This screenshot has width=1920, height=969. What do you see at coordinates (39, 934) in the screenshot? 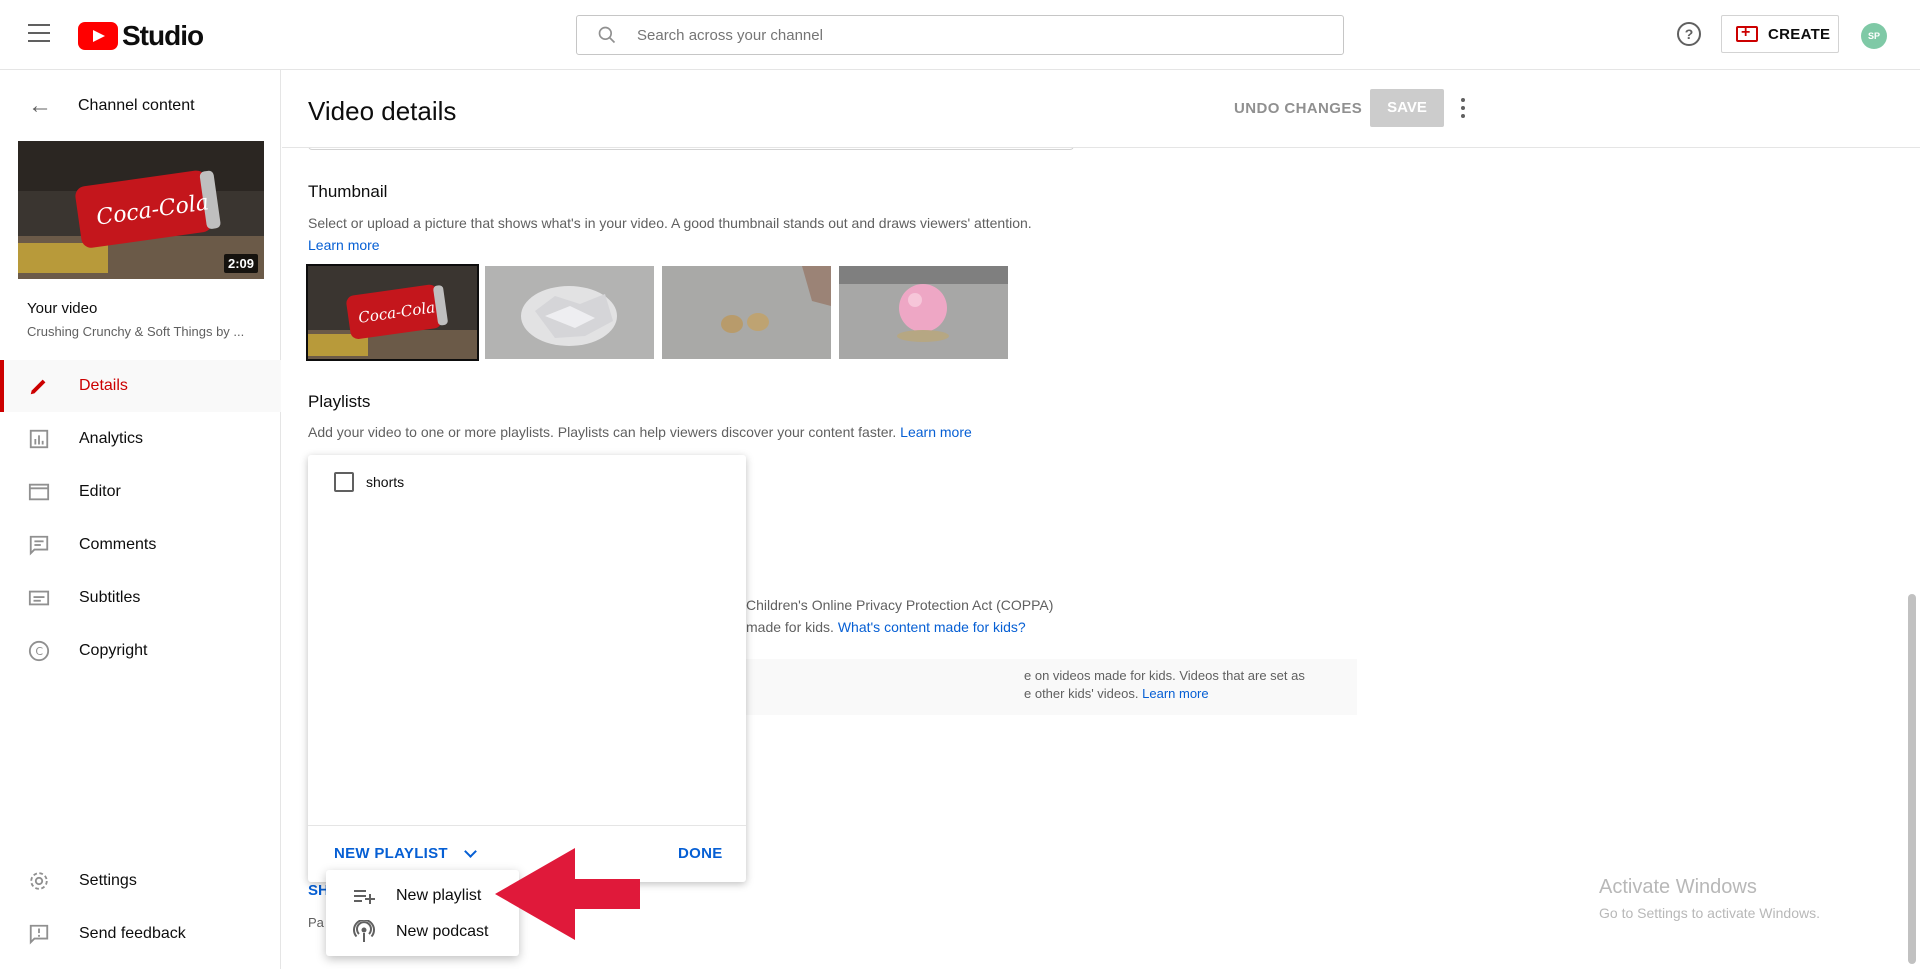
I see `feedback-icon` at bounding box center [39, 934].